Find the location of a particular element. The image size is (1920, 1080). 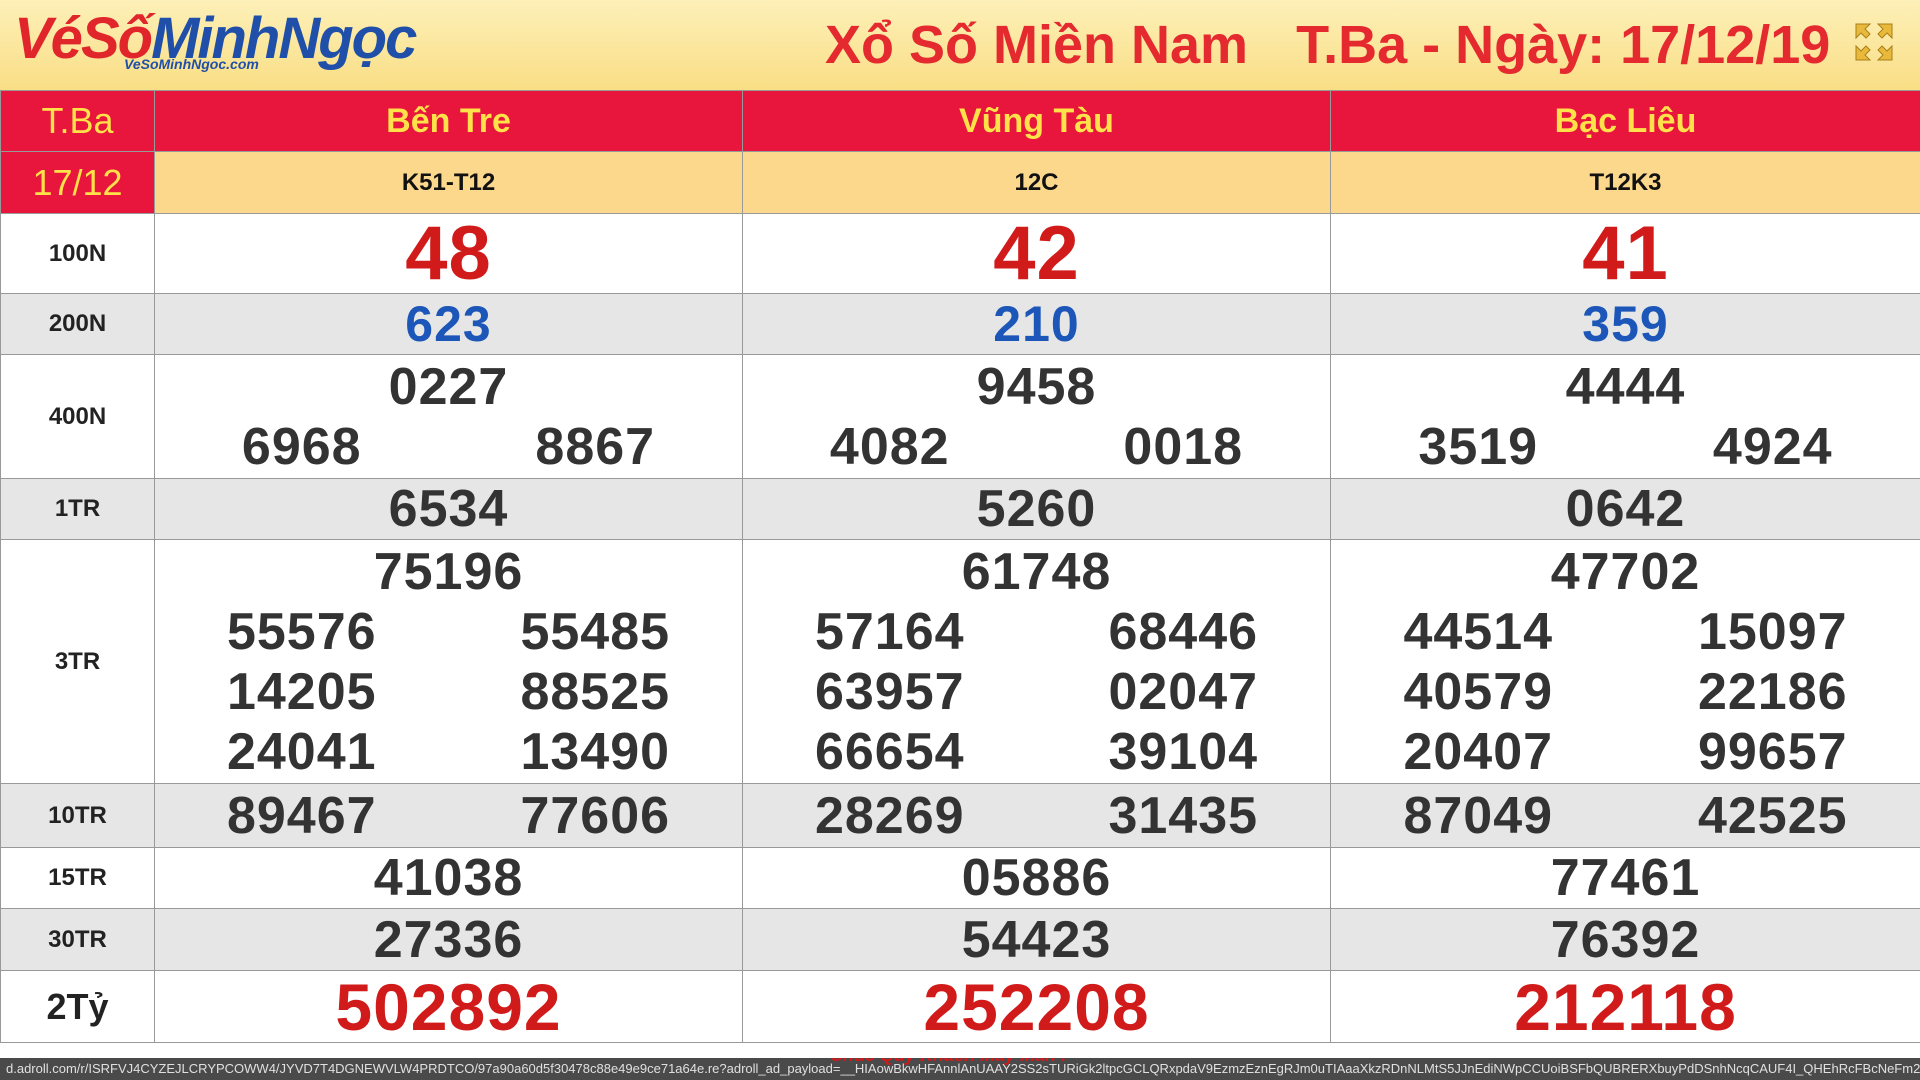

page-title: Xổ Số Miền Nam T.Ba - Ngày: 17/12/19 is located at coordinates (1327, 45).